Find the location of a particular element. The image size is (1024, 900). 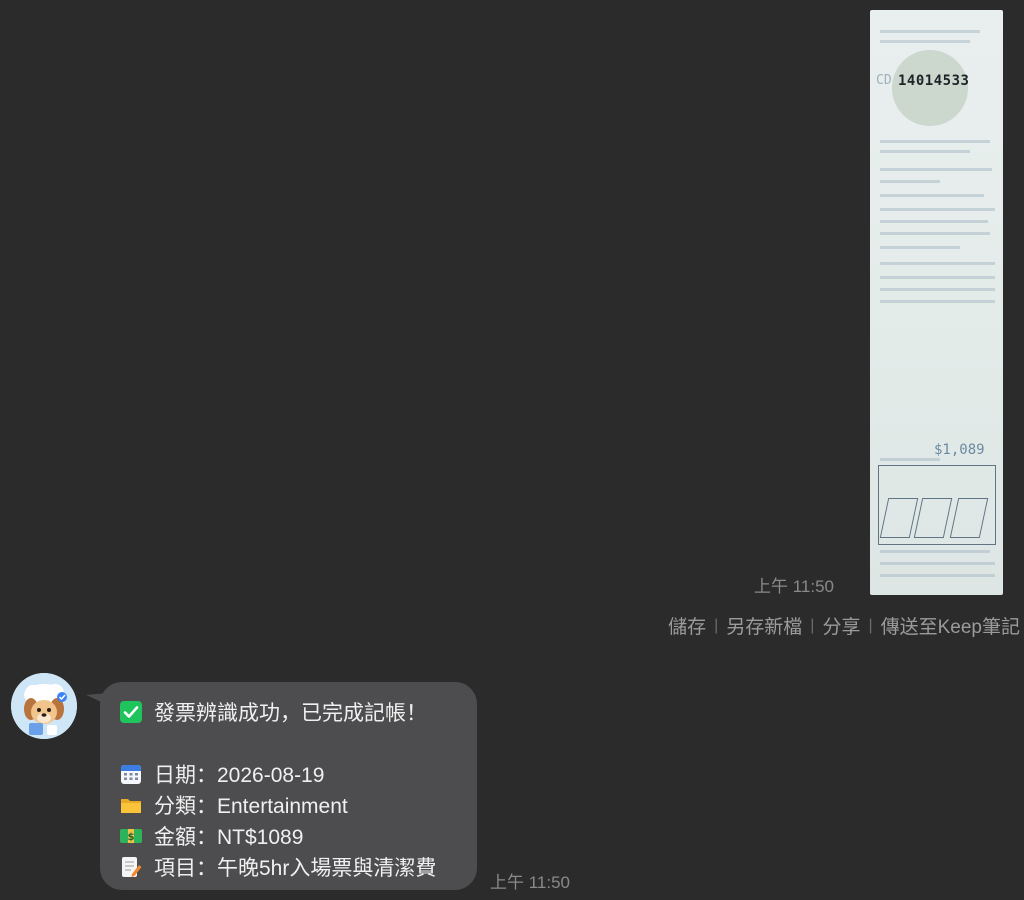

receipt-amount: $1,089 is located at coordinates (959, 450).